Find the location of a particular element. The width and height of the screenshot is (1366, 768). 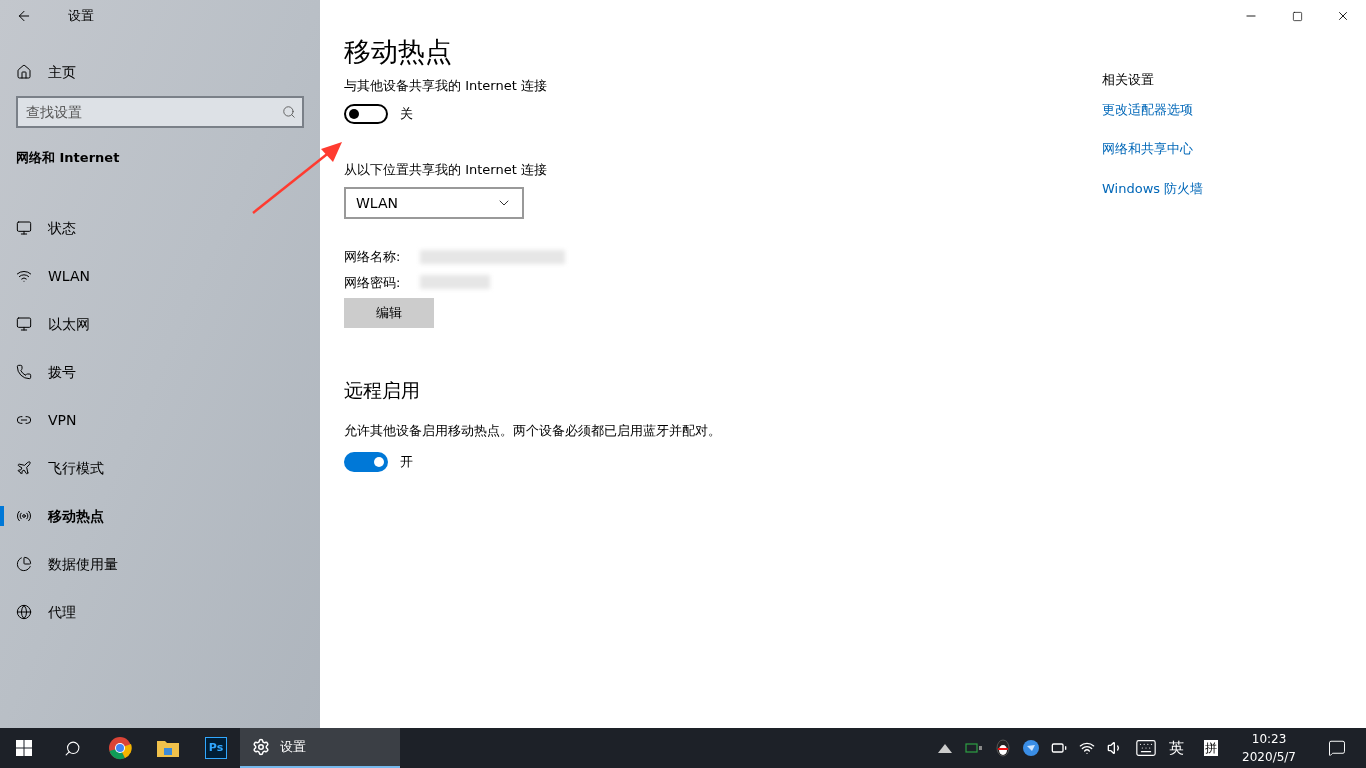

sidebar-item: 状态 is located at coordinates (46, 227).